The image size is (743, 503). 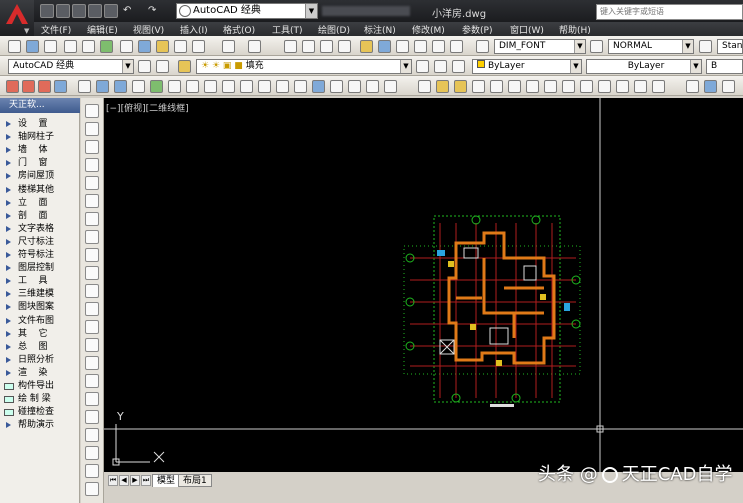 I want to click on block-icon, so click(x=198, y=46).